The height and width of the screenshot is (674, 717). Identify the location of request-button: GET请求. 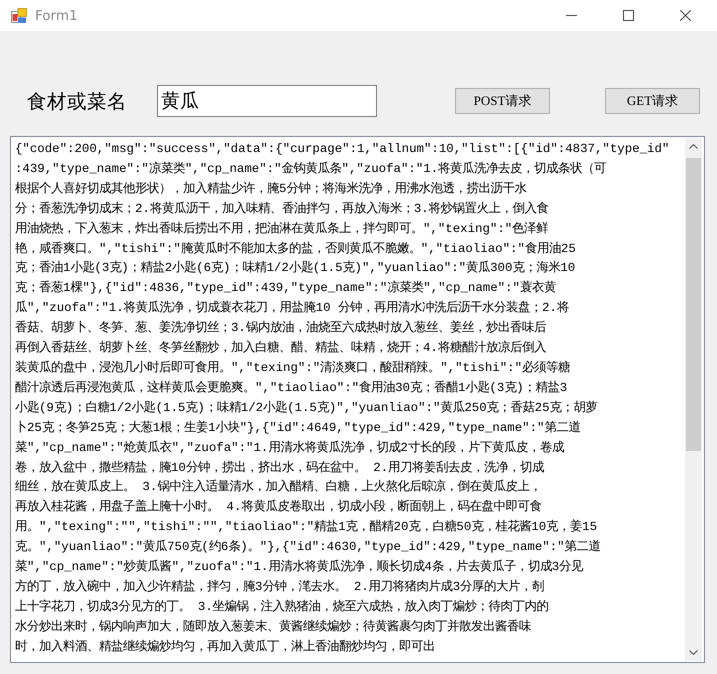
(652, 101).